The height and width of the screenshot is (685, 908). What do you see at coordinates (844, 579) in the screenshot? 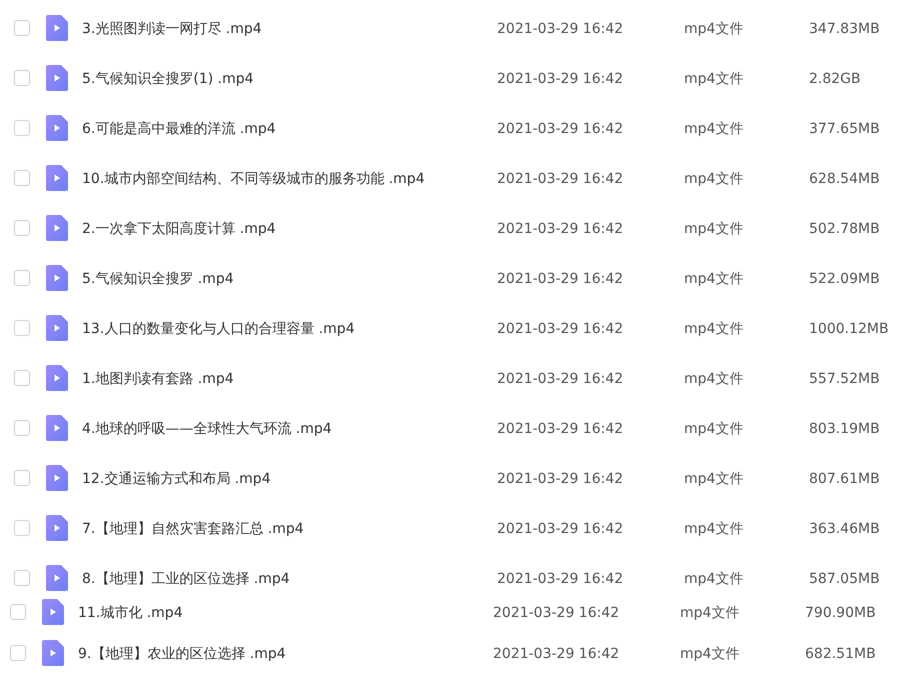
I see `file-size: 587.05MB` at bounding box center [844, 579].